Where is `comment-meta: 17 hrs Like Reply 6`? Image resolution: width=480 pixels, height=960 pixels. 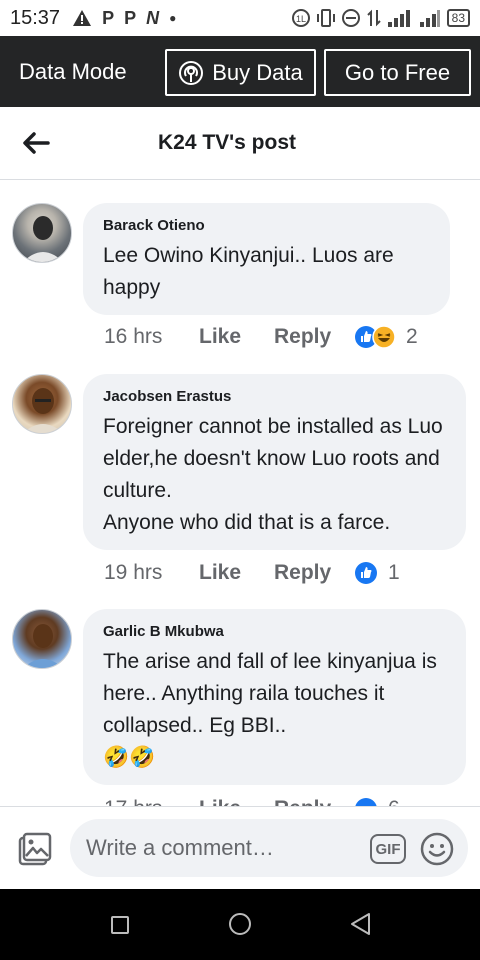
comment-meta: 17 hrs Like Reply 6 is located at coordinates (252, 801).